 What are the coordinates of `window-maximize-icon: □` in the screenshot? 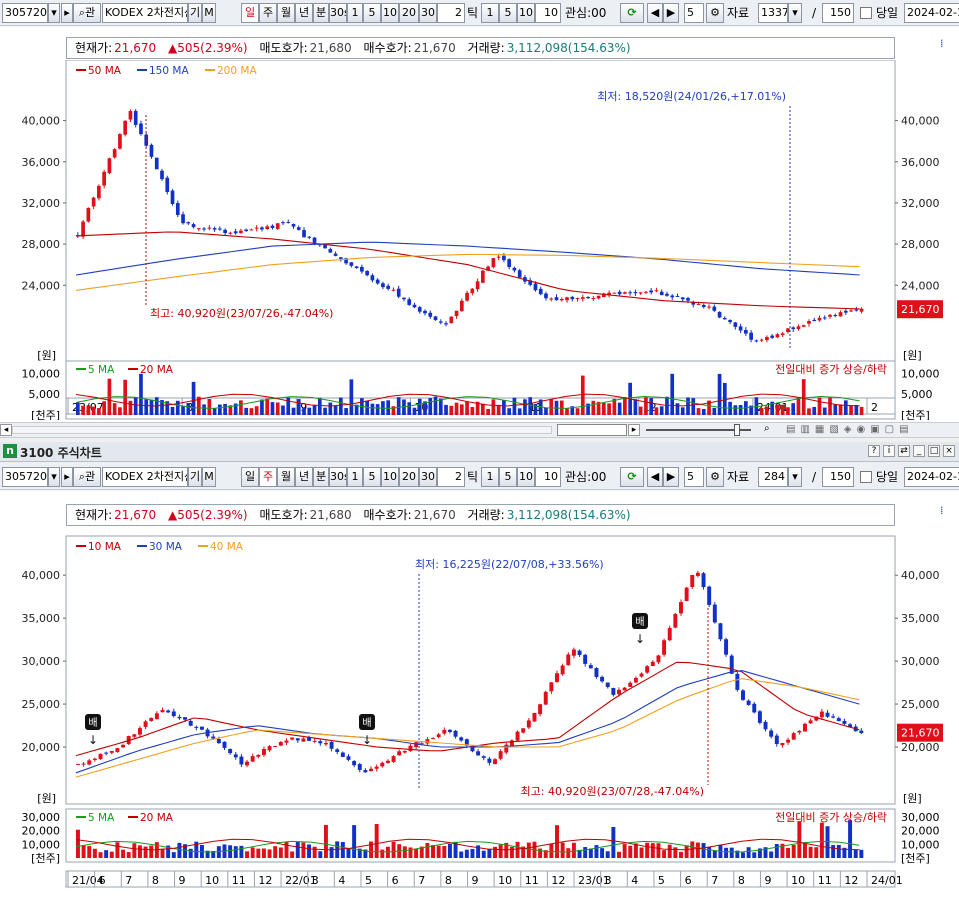 It's located at (934, 451).